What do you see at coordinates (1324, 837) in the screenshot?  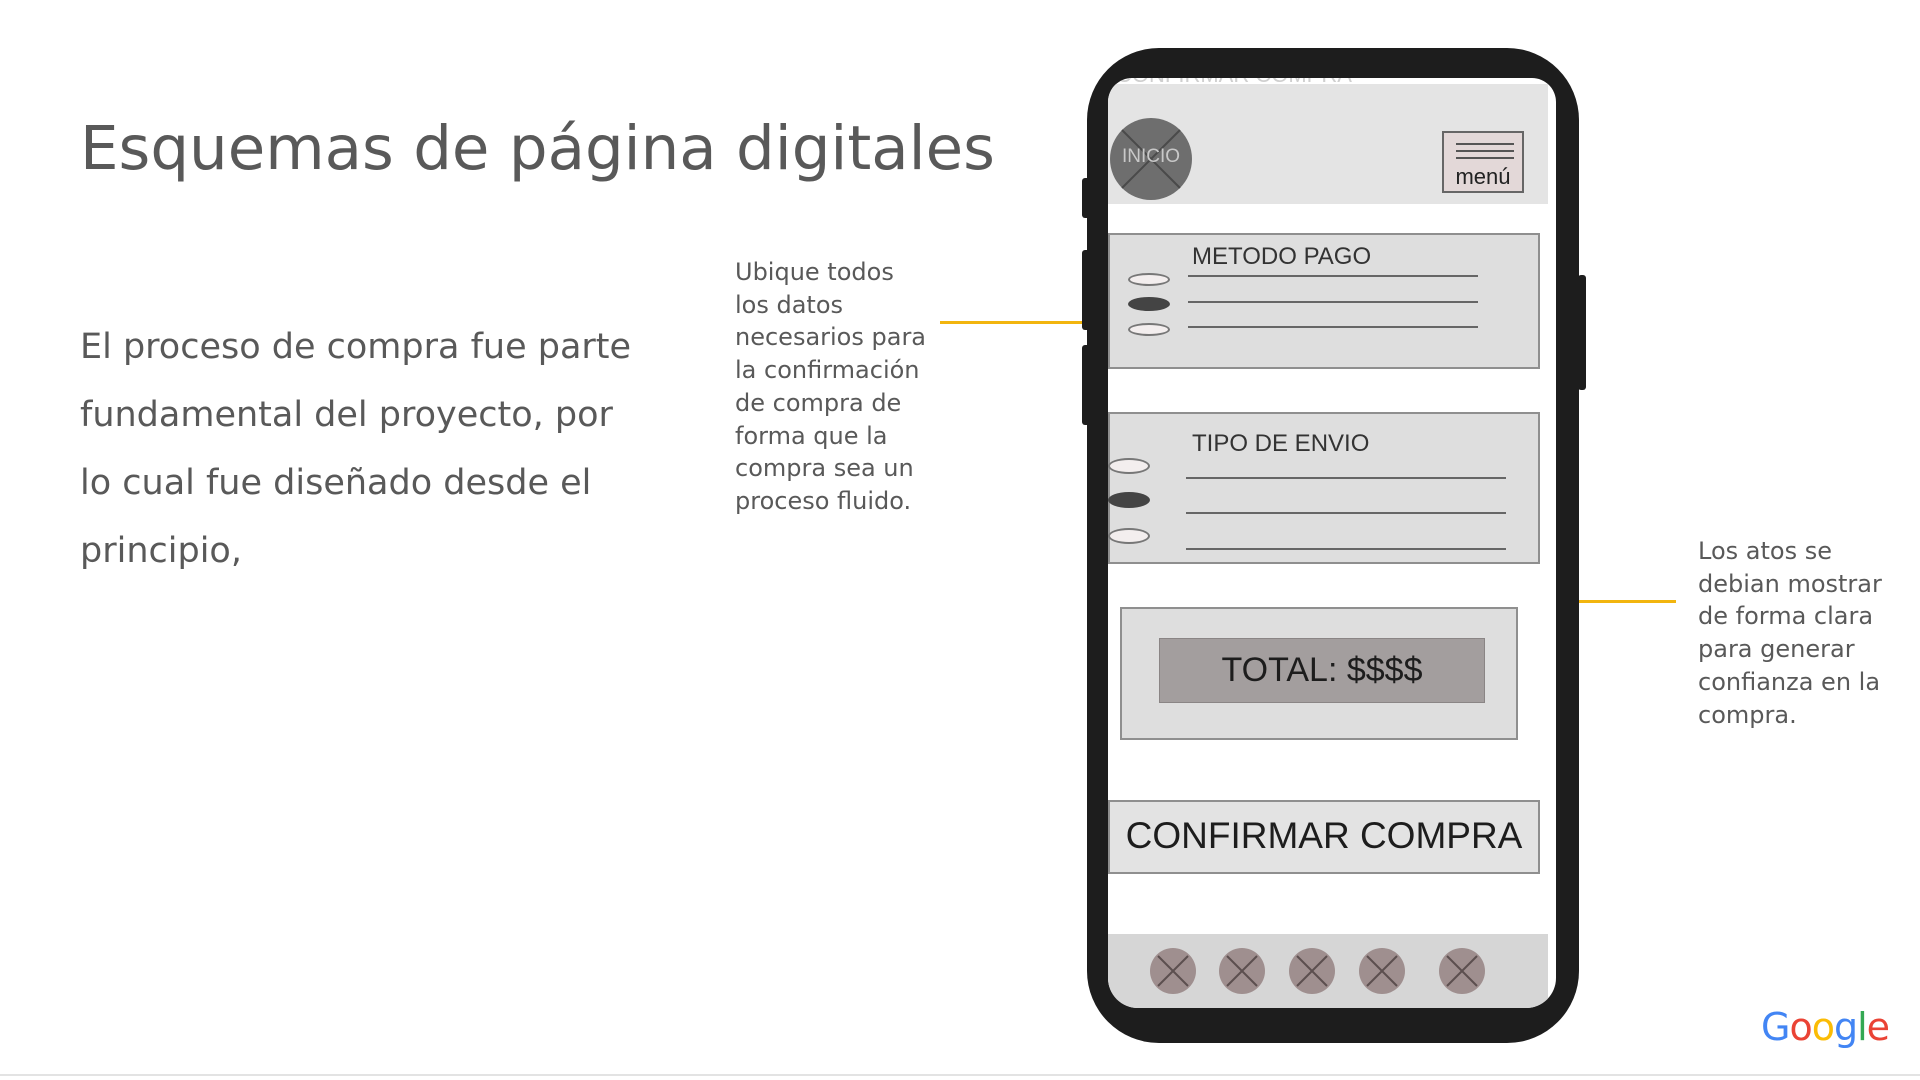 I see `confirmar-compra-button: CONFIRMAR COMPRA` at bounding box center [1324, 837].